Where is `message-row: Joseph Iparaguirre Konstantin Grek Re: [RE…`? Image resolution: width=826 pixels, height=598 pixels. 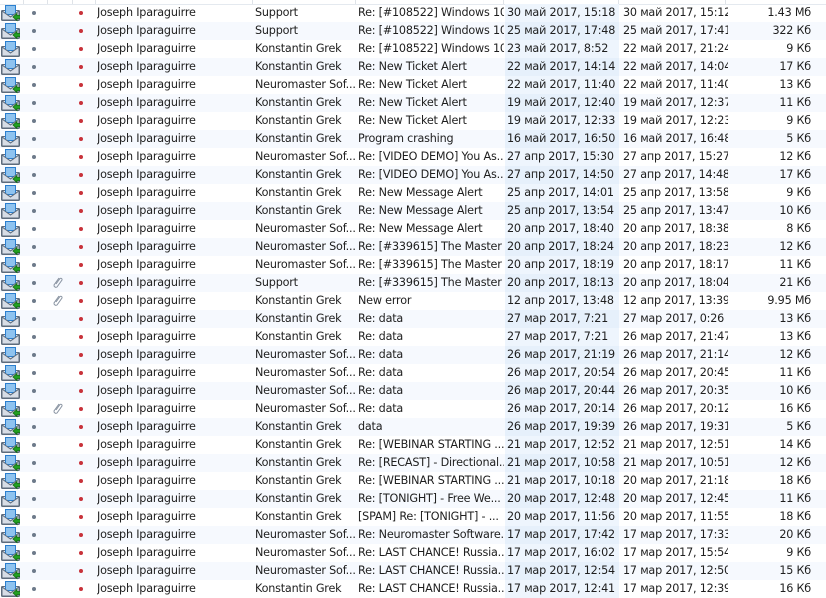
message-row: Joseph Iparaguirre Konstantin Grek Re: [RE… is located at coordinates (413, 463).